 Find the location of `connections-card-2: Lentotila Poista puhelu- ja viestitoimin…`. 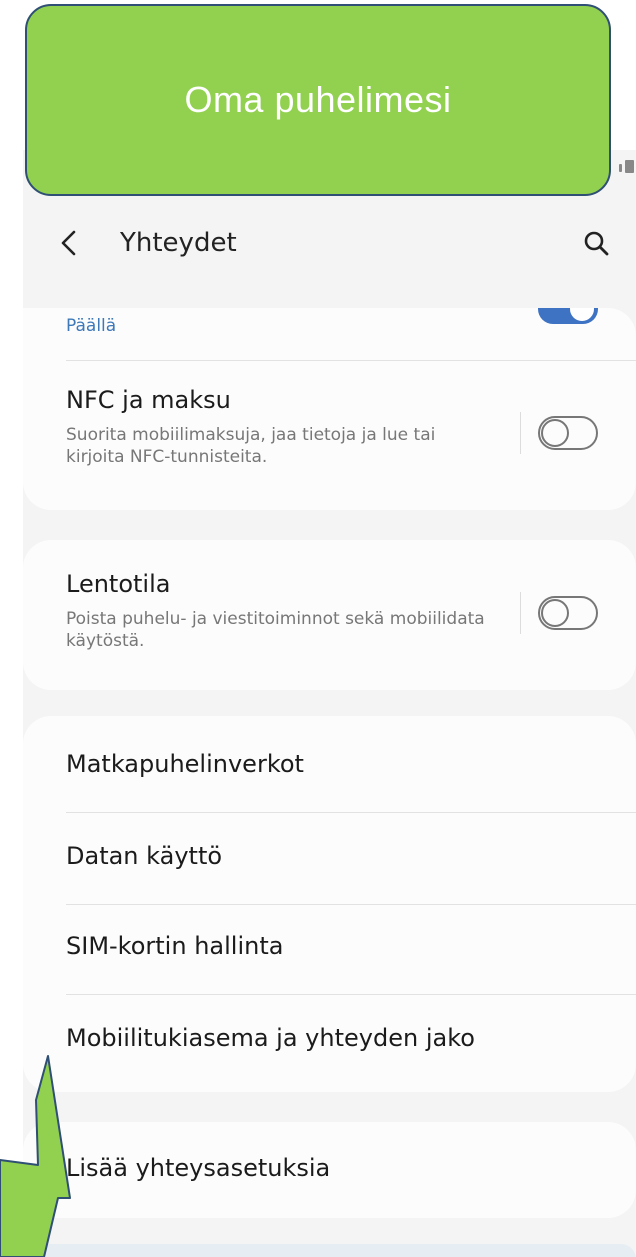

connections-card-2: Lentotila Poista puhelu- ja viestitoimin… is located at coordinates (329, 615).